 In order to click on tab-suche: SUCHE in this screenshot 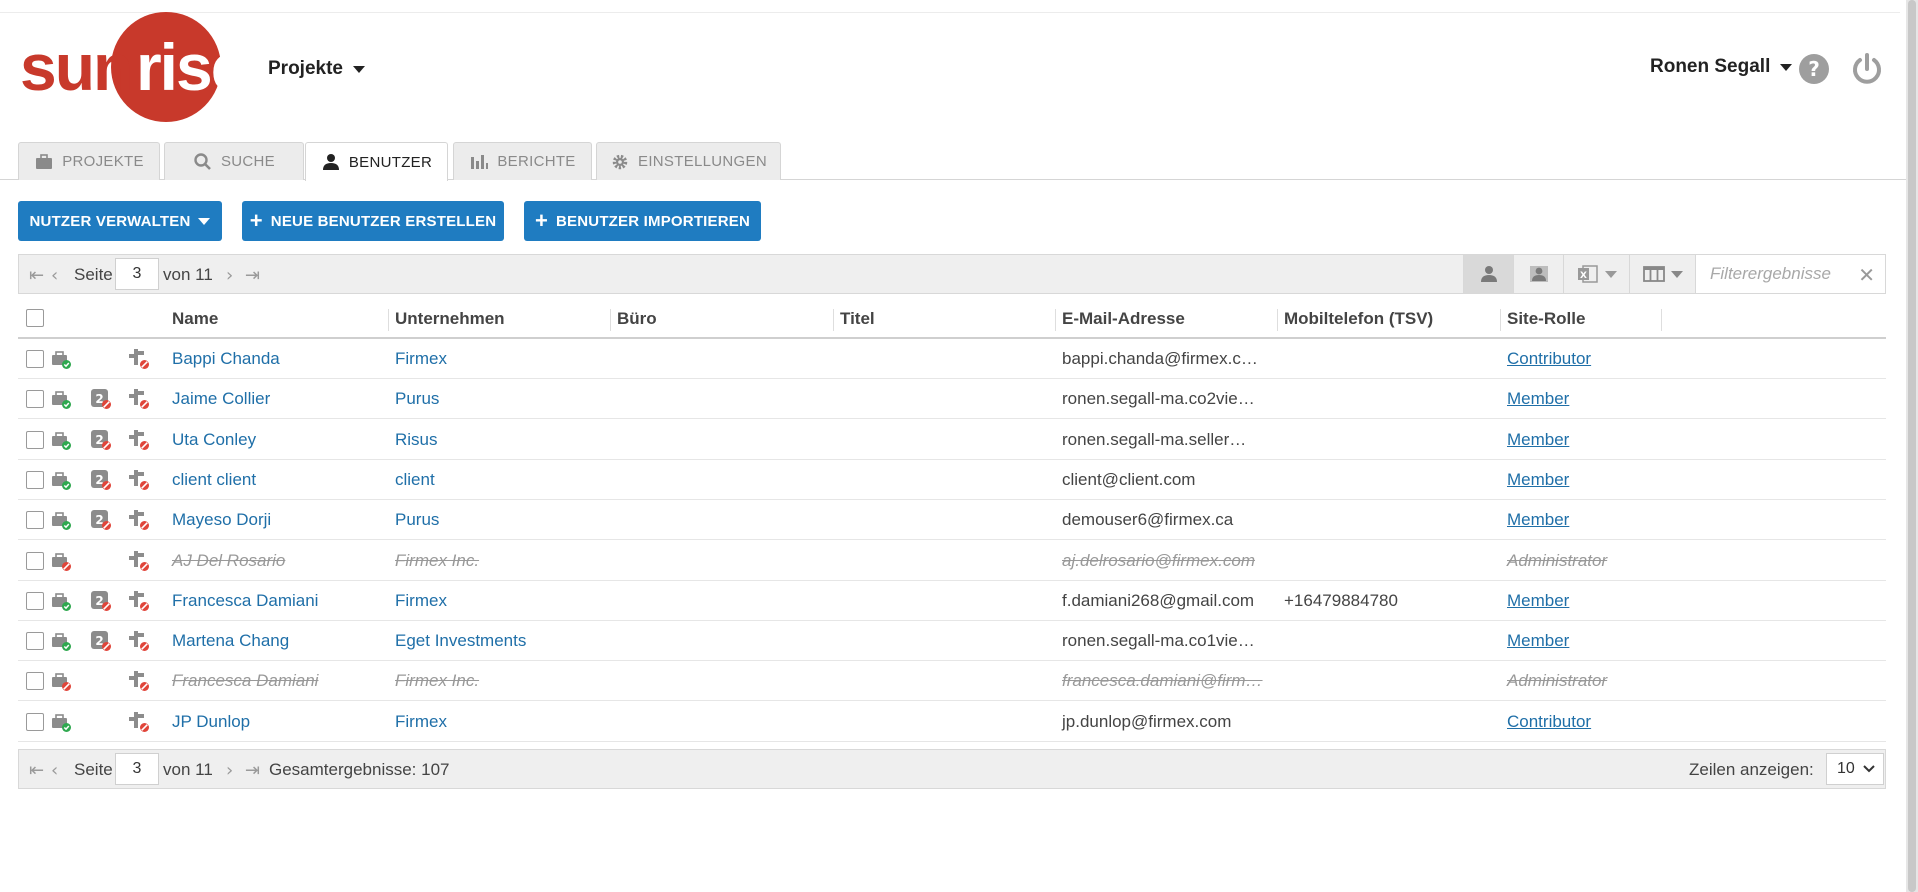, I will do `click(234, 161)`.